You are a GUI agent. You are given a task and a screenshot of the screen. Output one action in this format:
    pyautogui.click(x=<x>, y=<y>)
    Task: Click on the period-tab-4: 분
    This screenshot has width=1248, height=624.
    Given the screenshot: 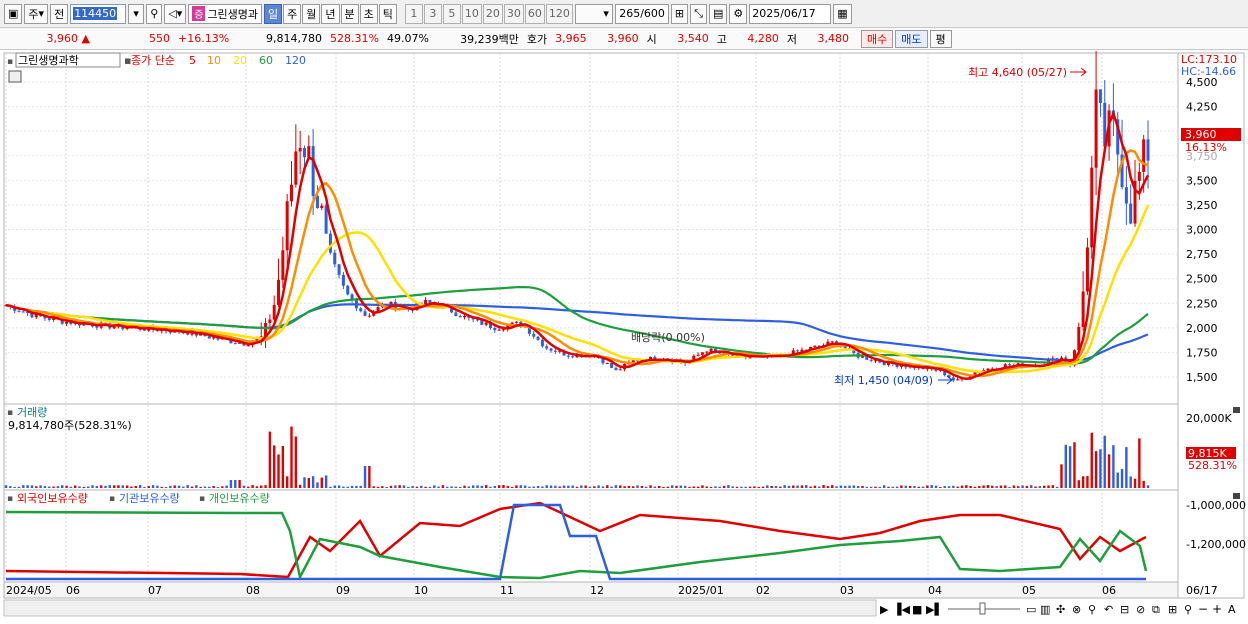 What is the action you would take?
    pyautogui.click(x=349, y=13)
    